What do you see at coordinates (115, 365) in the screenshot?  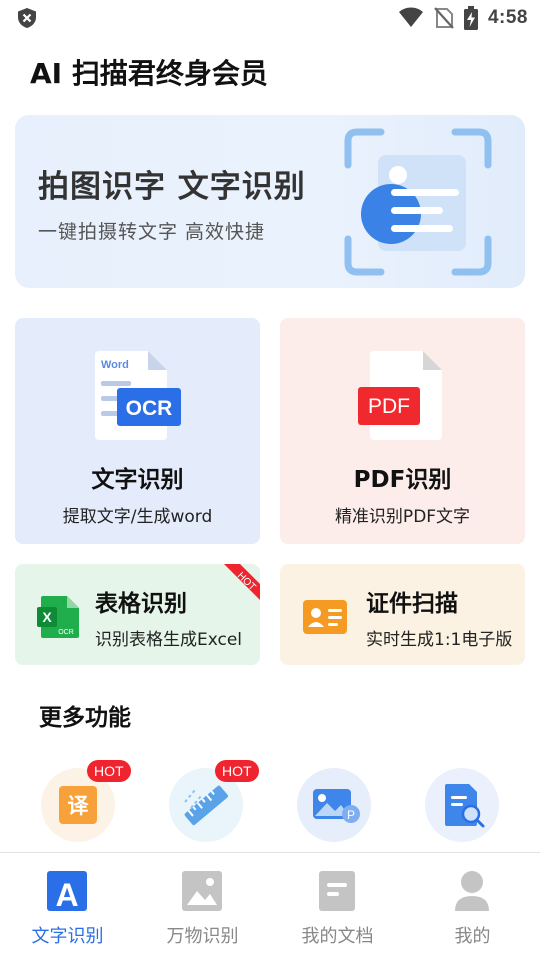 I see `word-label: Word` at bounding box center [115, 365].